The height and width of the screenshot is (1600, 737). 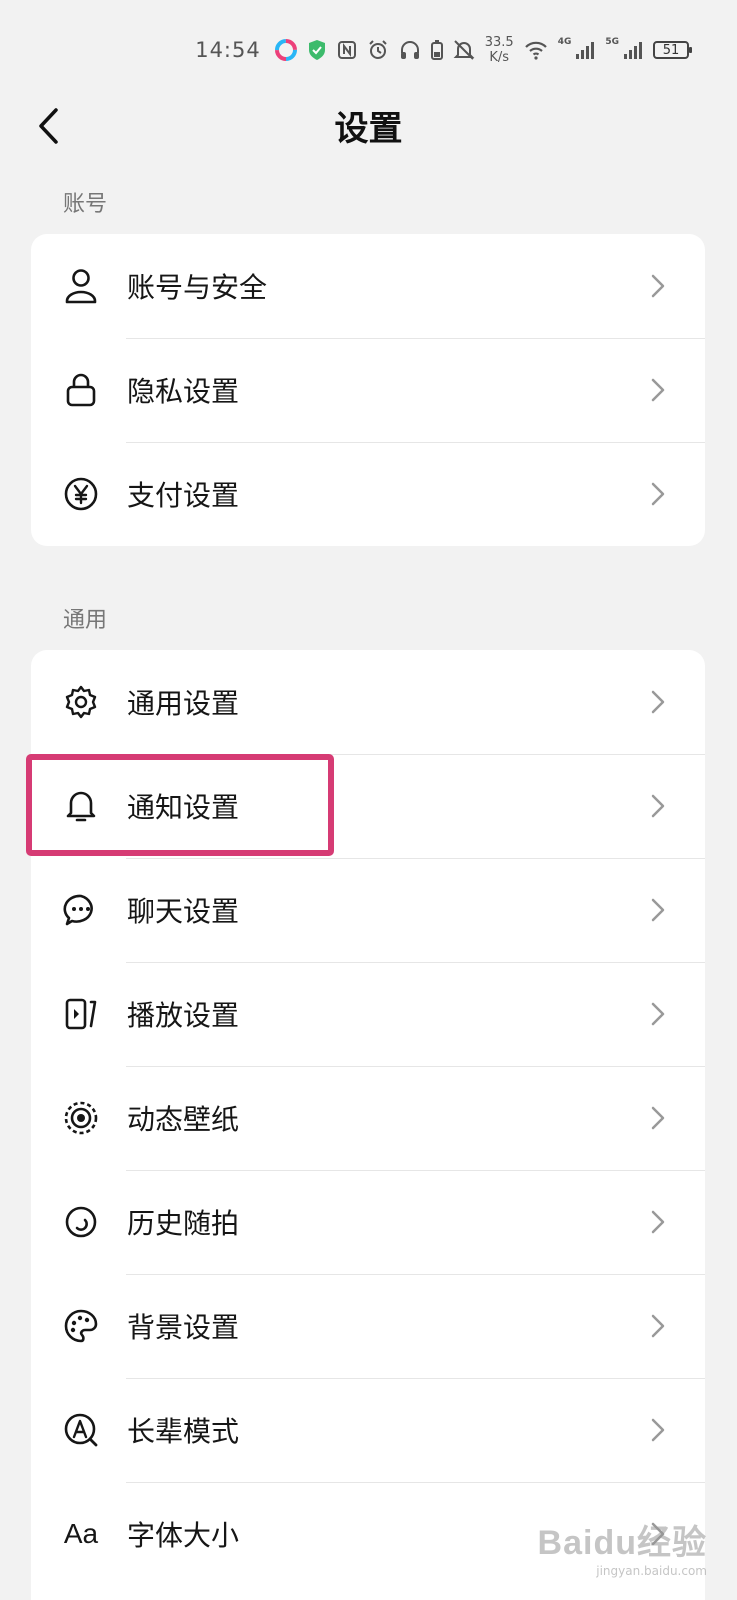 What do you see at coordinates (81, 1326) in the screenshot?
I see `palette-icon` at bounding box center [81, 1326].